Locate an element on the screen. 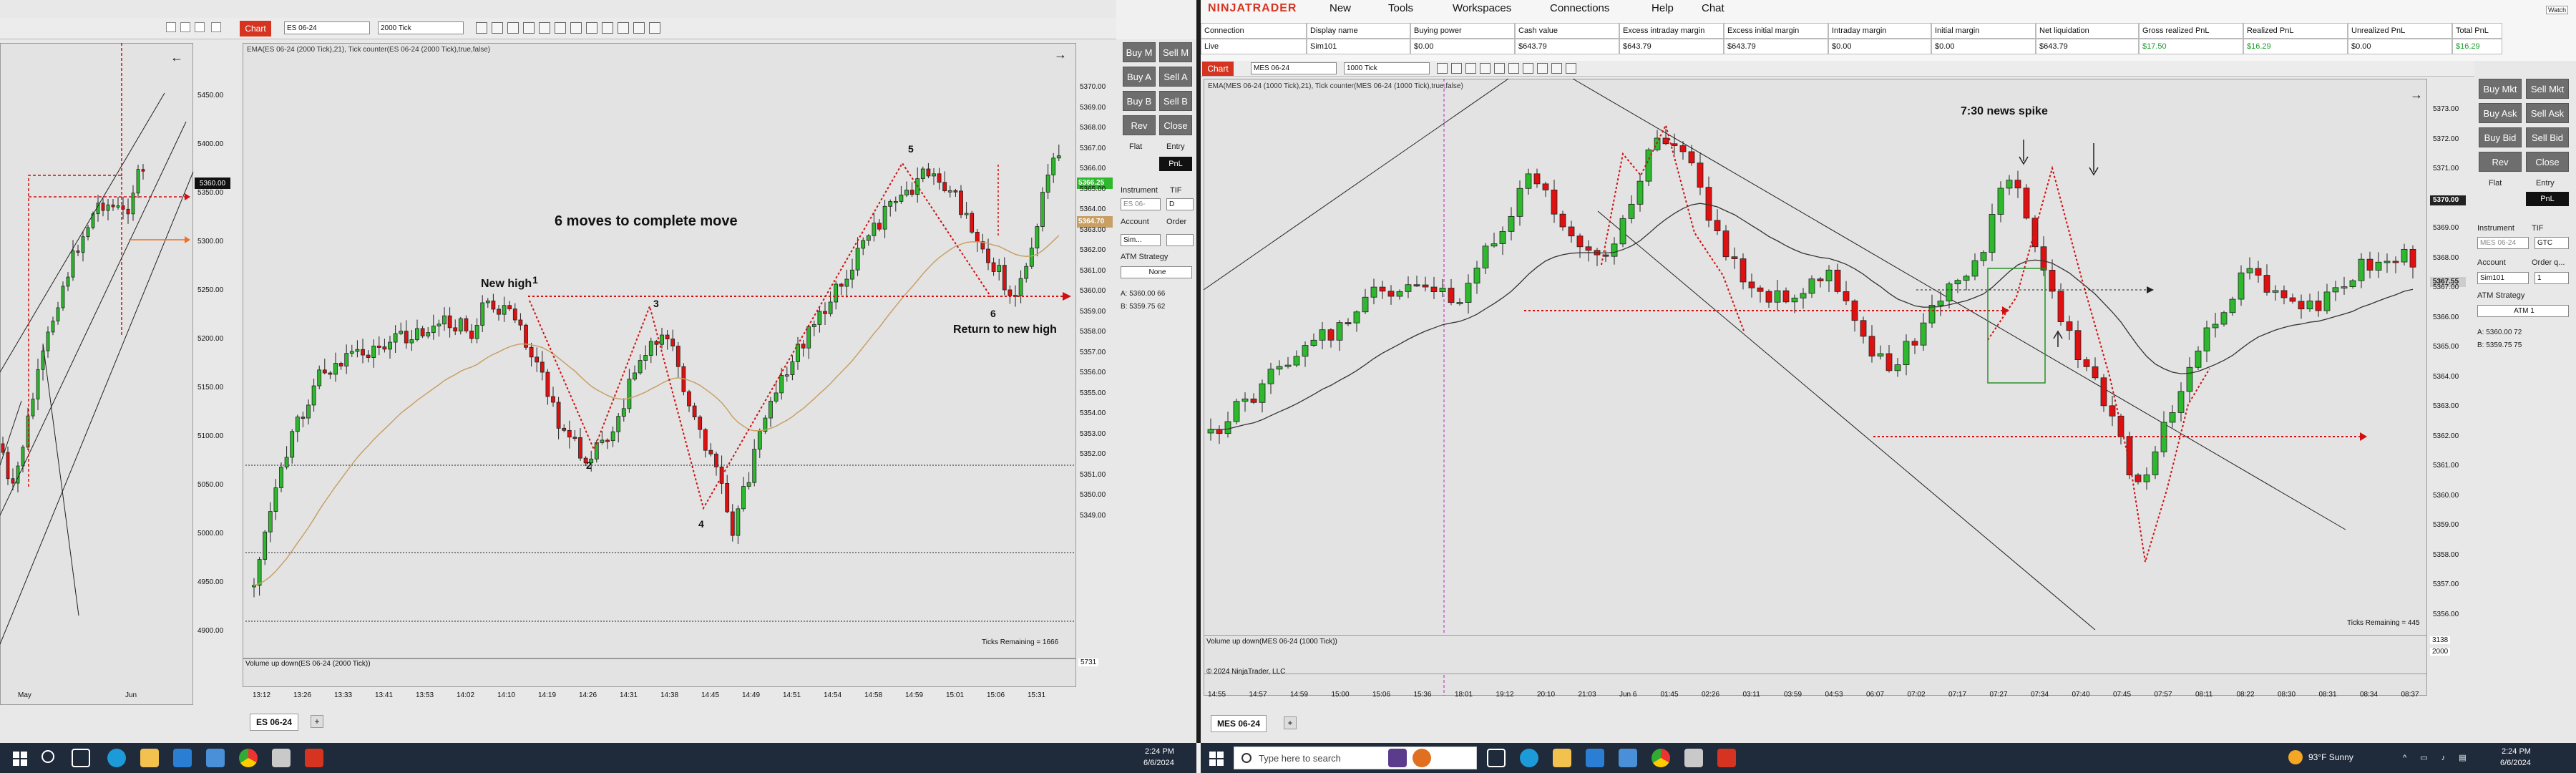 The width and height of the screenshot is (2576, 773). account-column-header: Unrealized PnL is located at coordinates (2400, 31).